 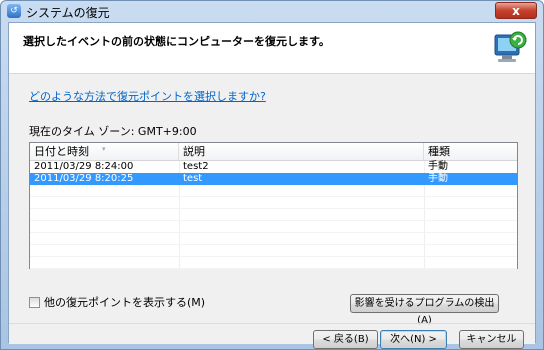 I want to click on sort-caret-icon: ▾, so click(x=104, y=149).